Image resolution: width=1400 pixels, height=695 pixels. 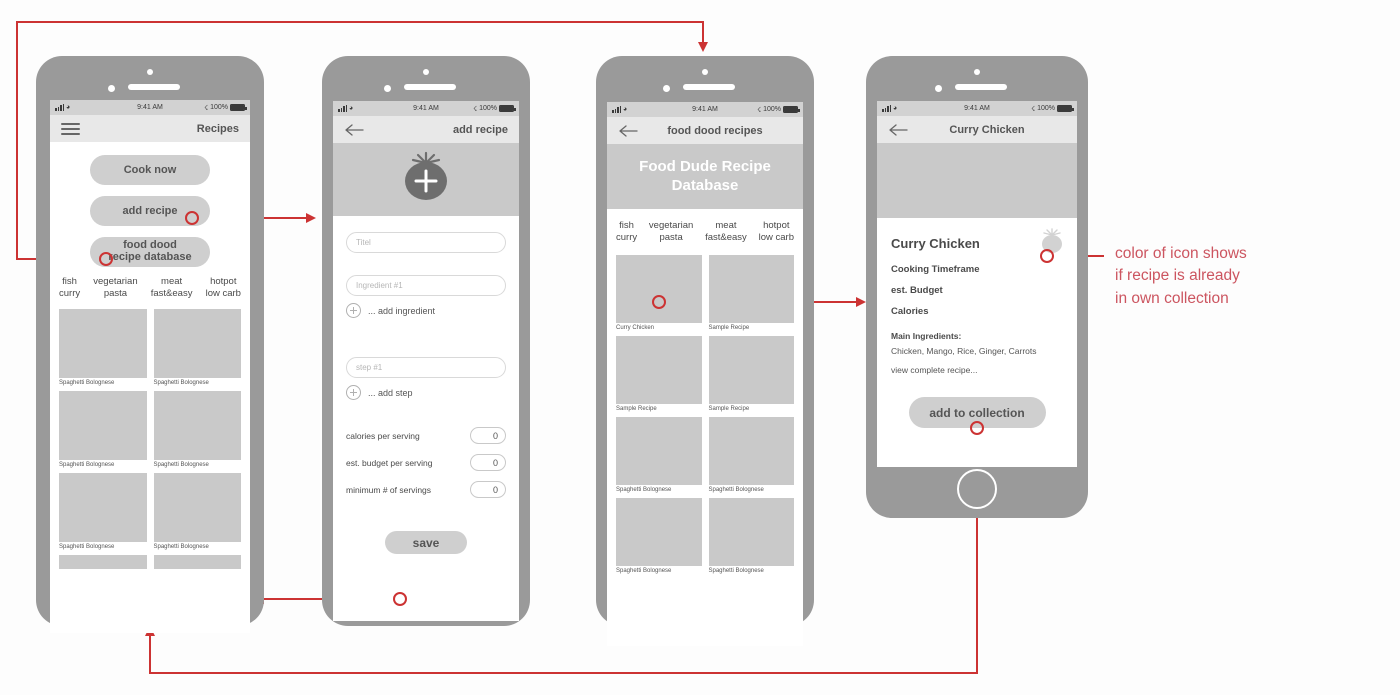 What do you see at coordinates (977, 180) in the screenshot?
I see `hero-image-area` at bounding box center [977, 180].